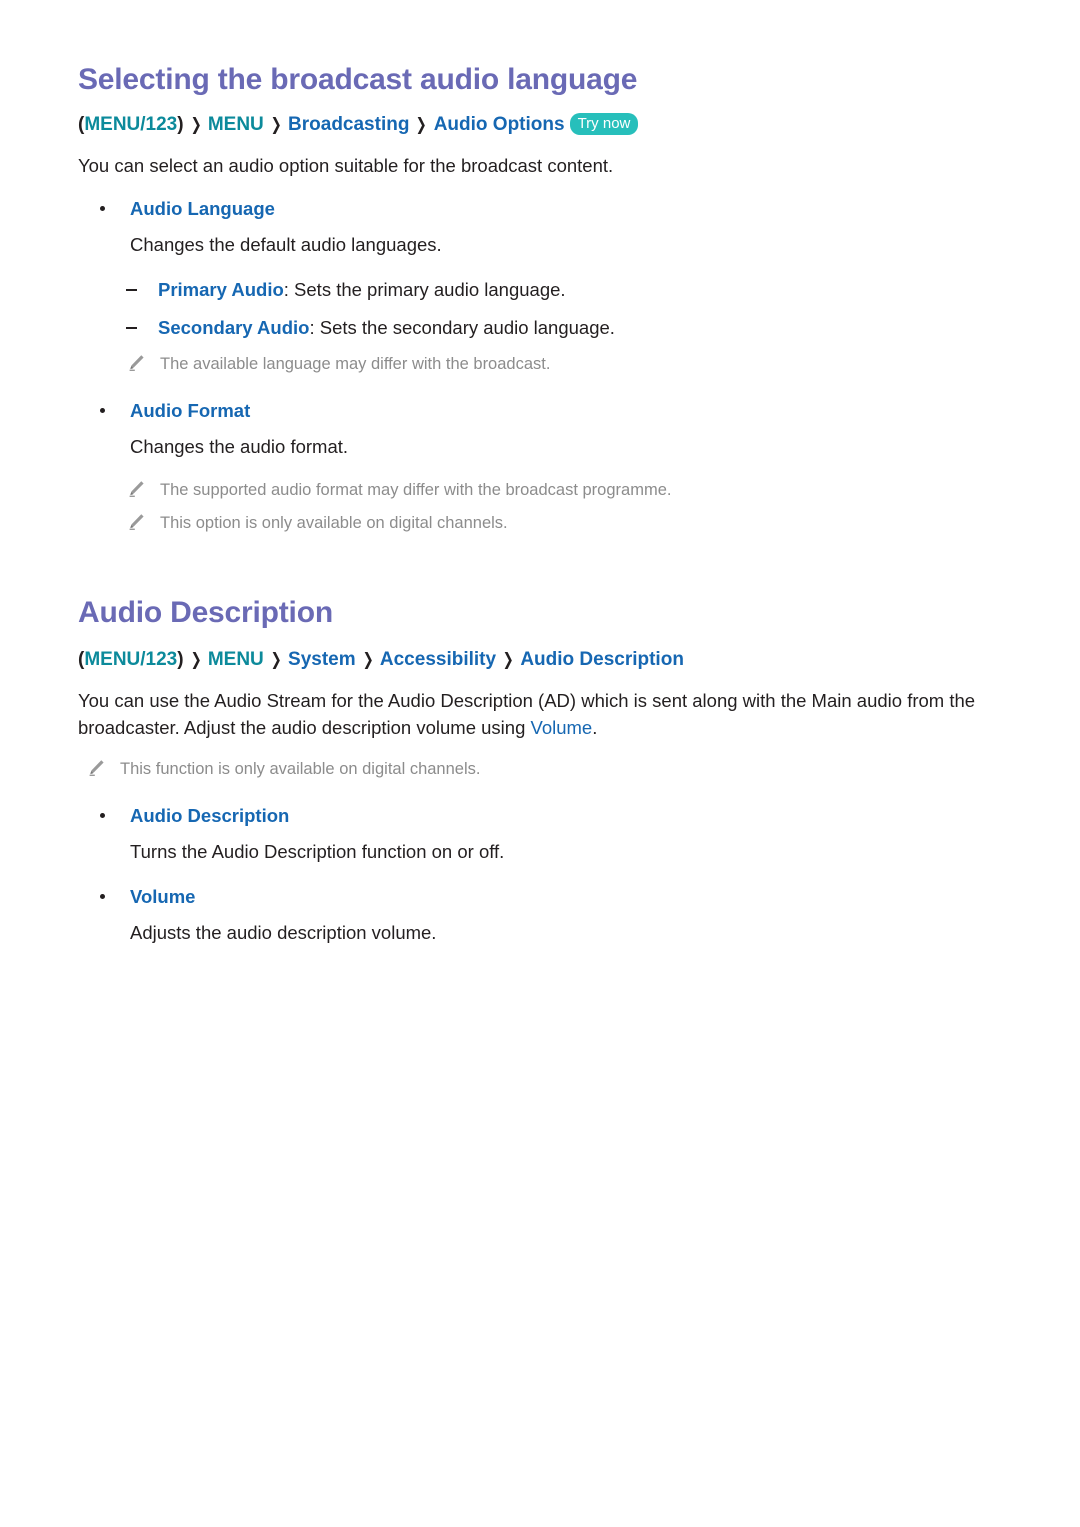 This screenshot has height=1527, width=1080. What do you see at coordinates (602, 659) in the screenshot?
I see `breadcrumb-item-audio-description: Audio Description` at bounding box center [602, 659].